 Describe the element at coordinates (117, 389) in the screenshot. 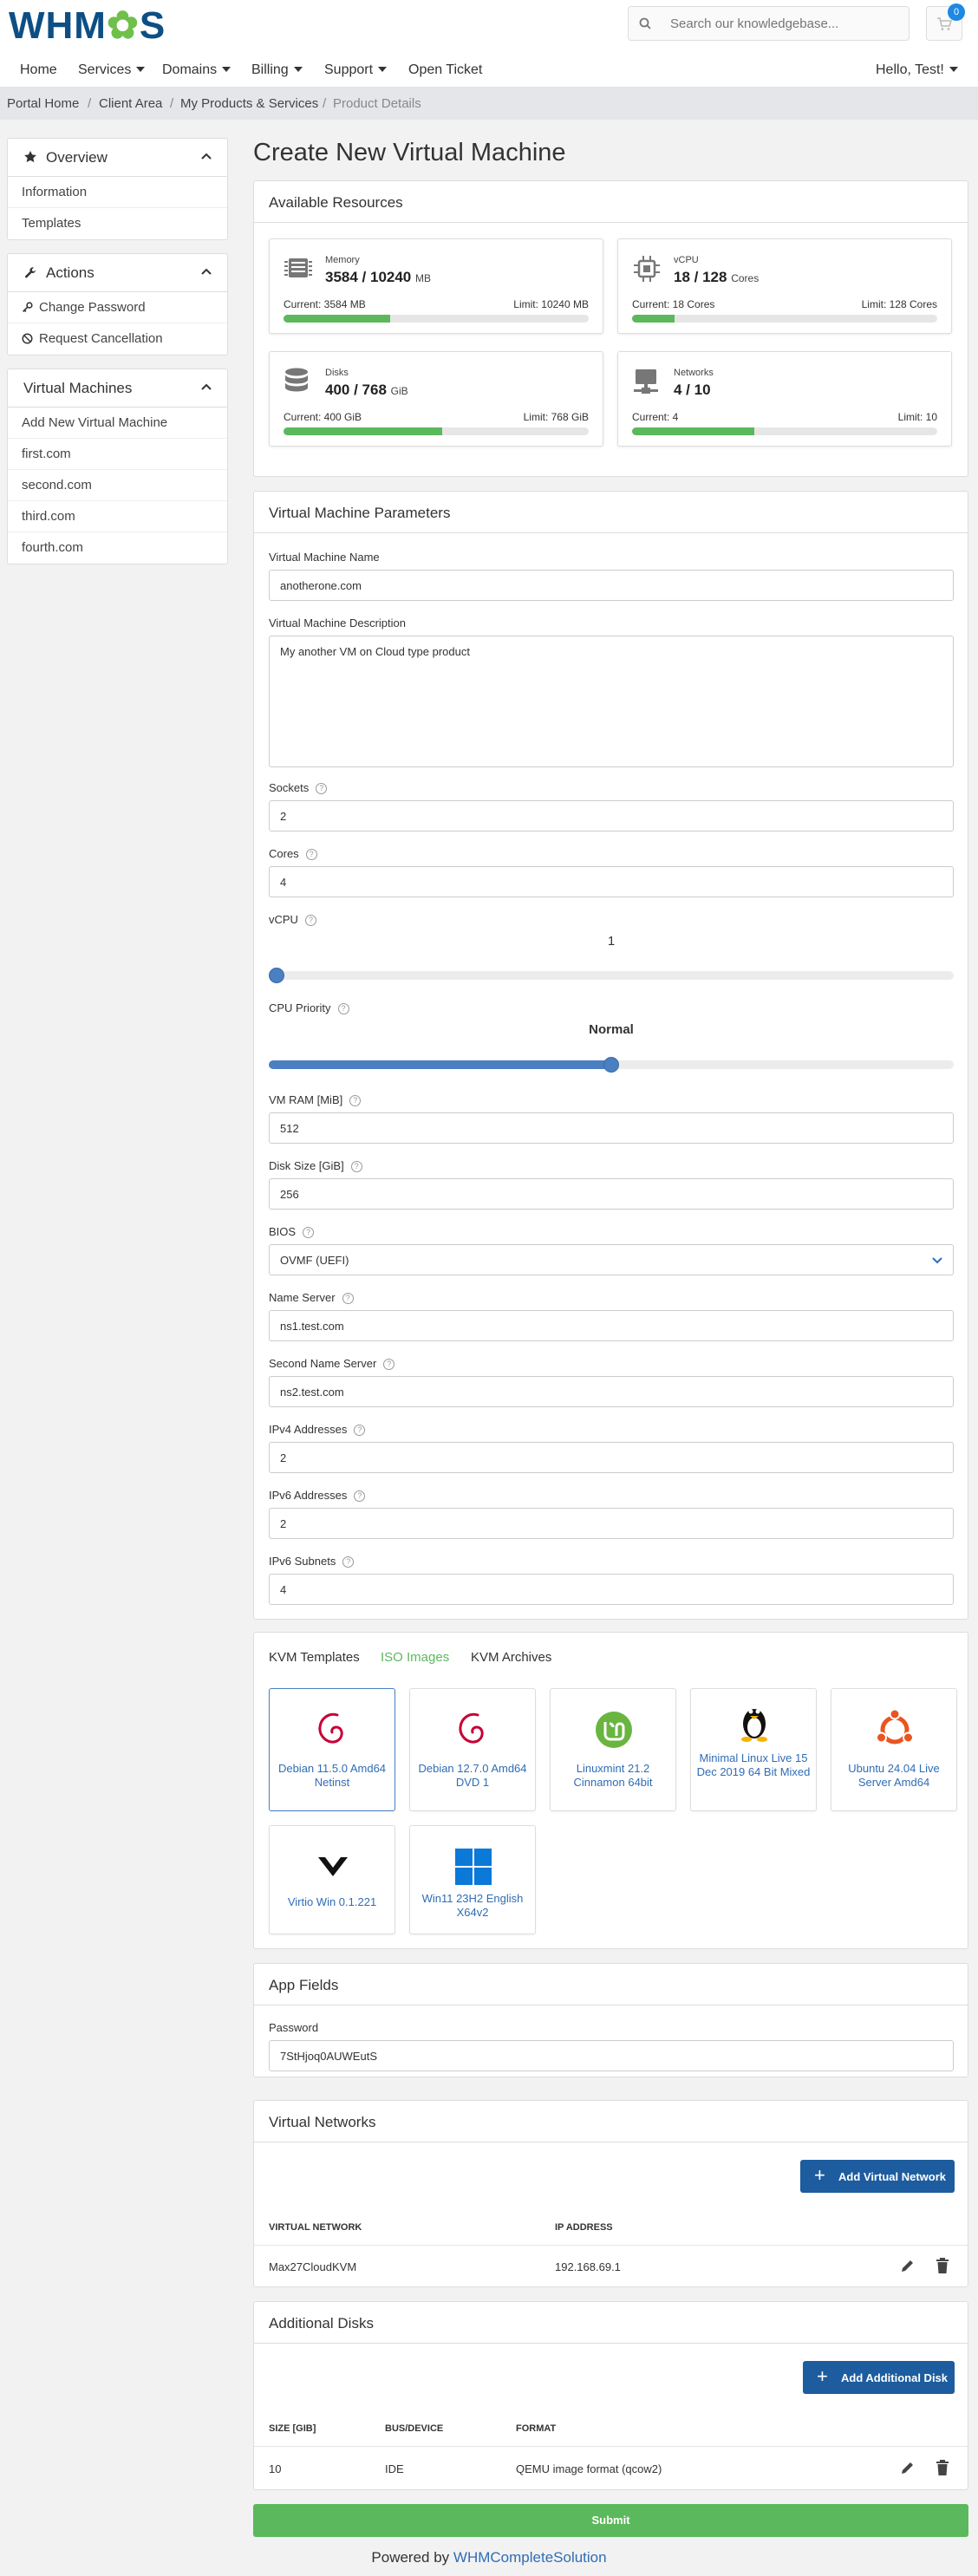

I see `sidebar-vms-header: Virtual Machines` at that location.